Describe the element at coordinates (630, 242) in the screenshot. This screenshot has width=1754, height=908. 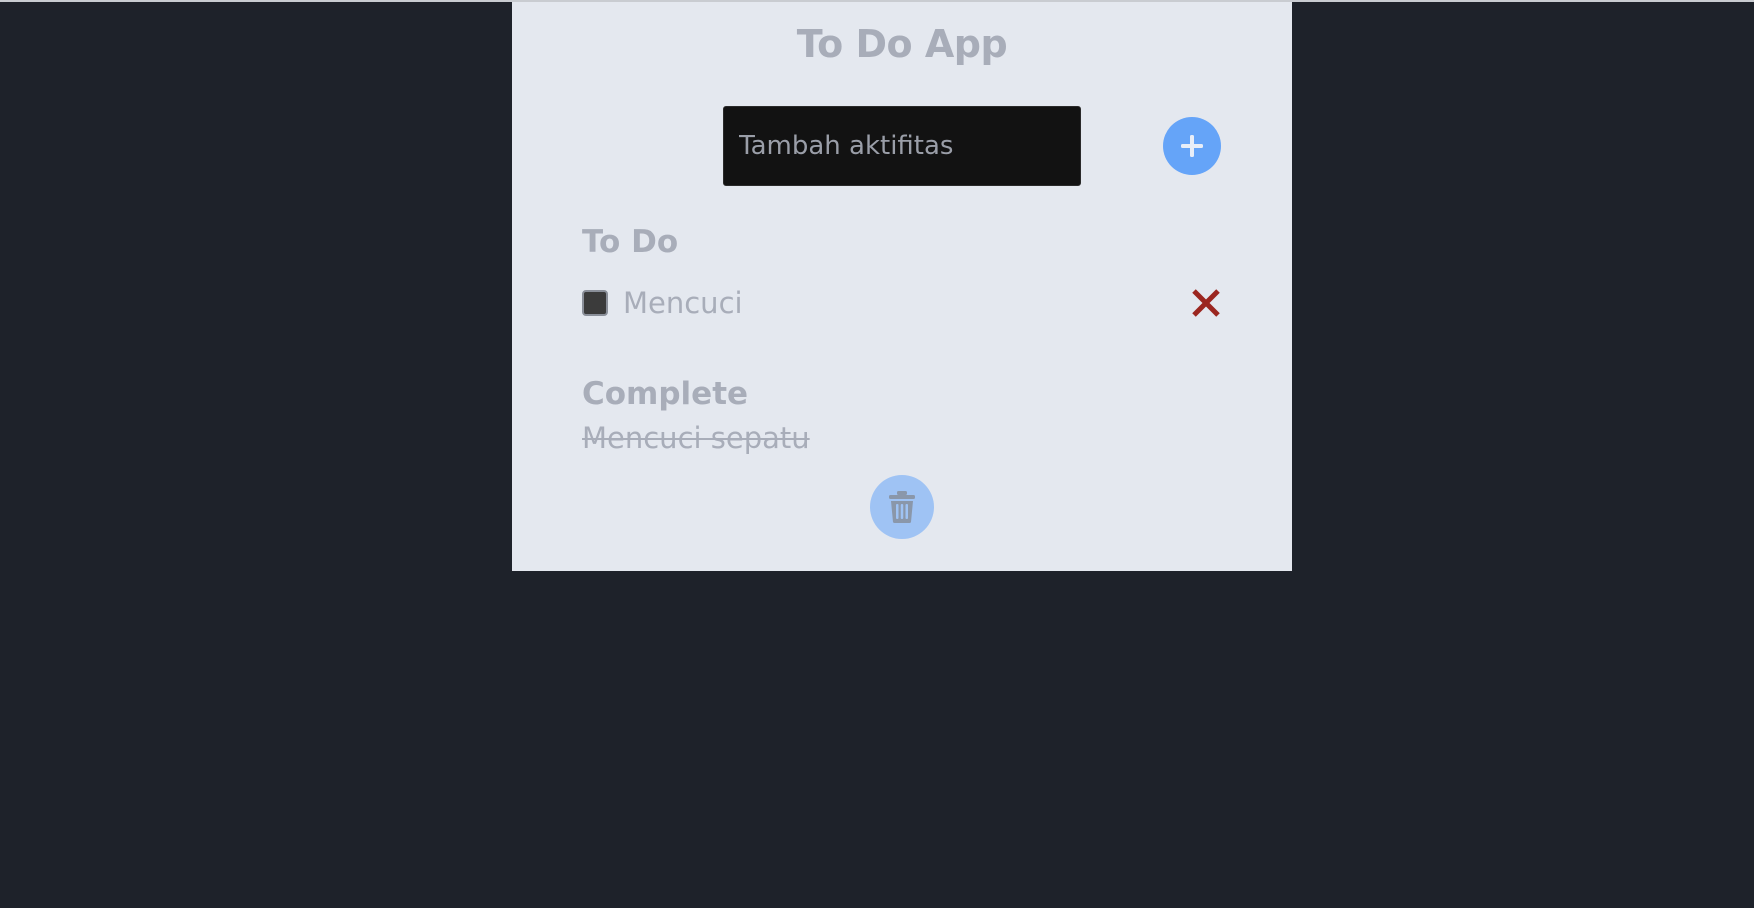
I see `todo-section-heading: To Do` at that location.